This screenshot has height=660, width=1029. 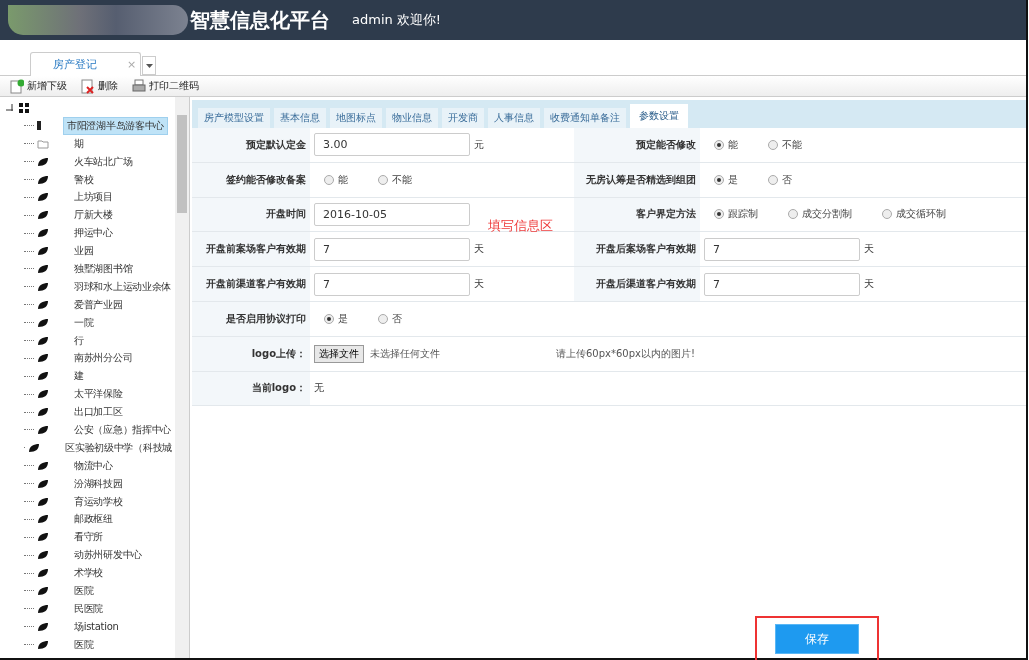 What do you see at coordinates (96, 626) in the screenshot?
I see `tree-item: 场istation` at bounding box center [96, 626].